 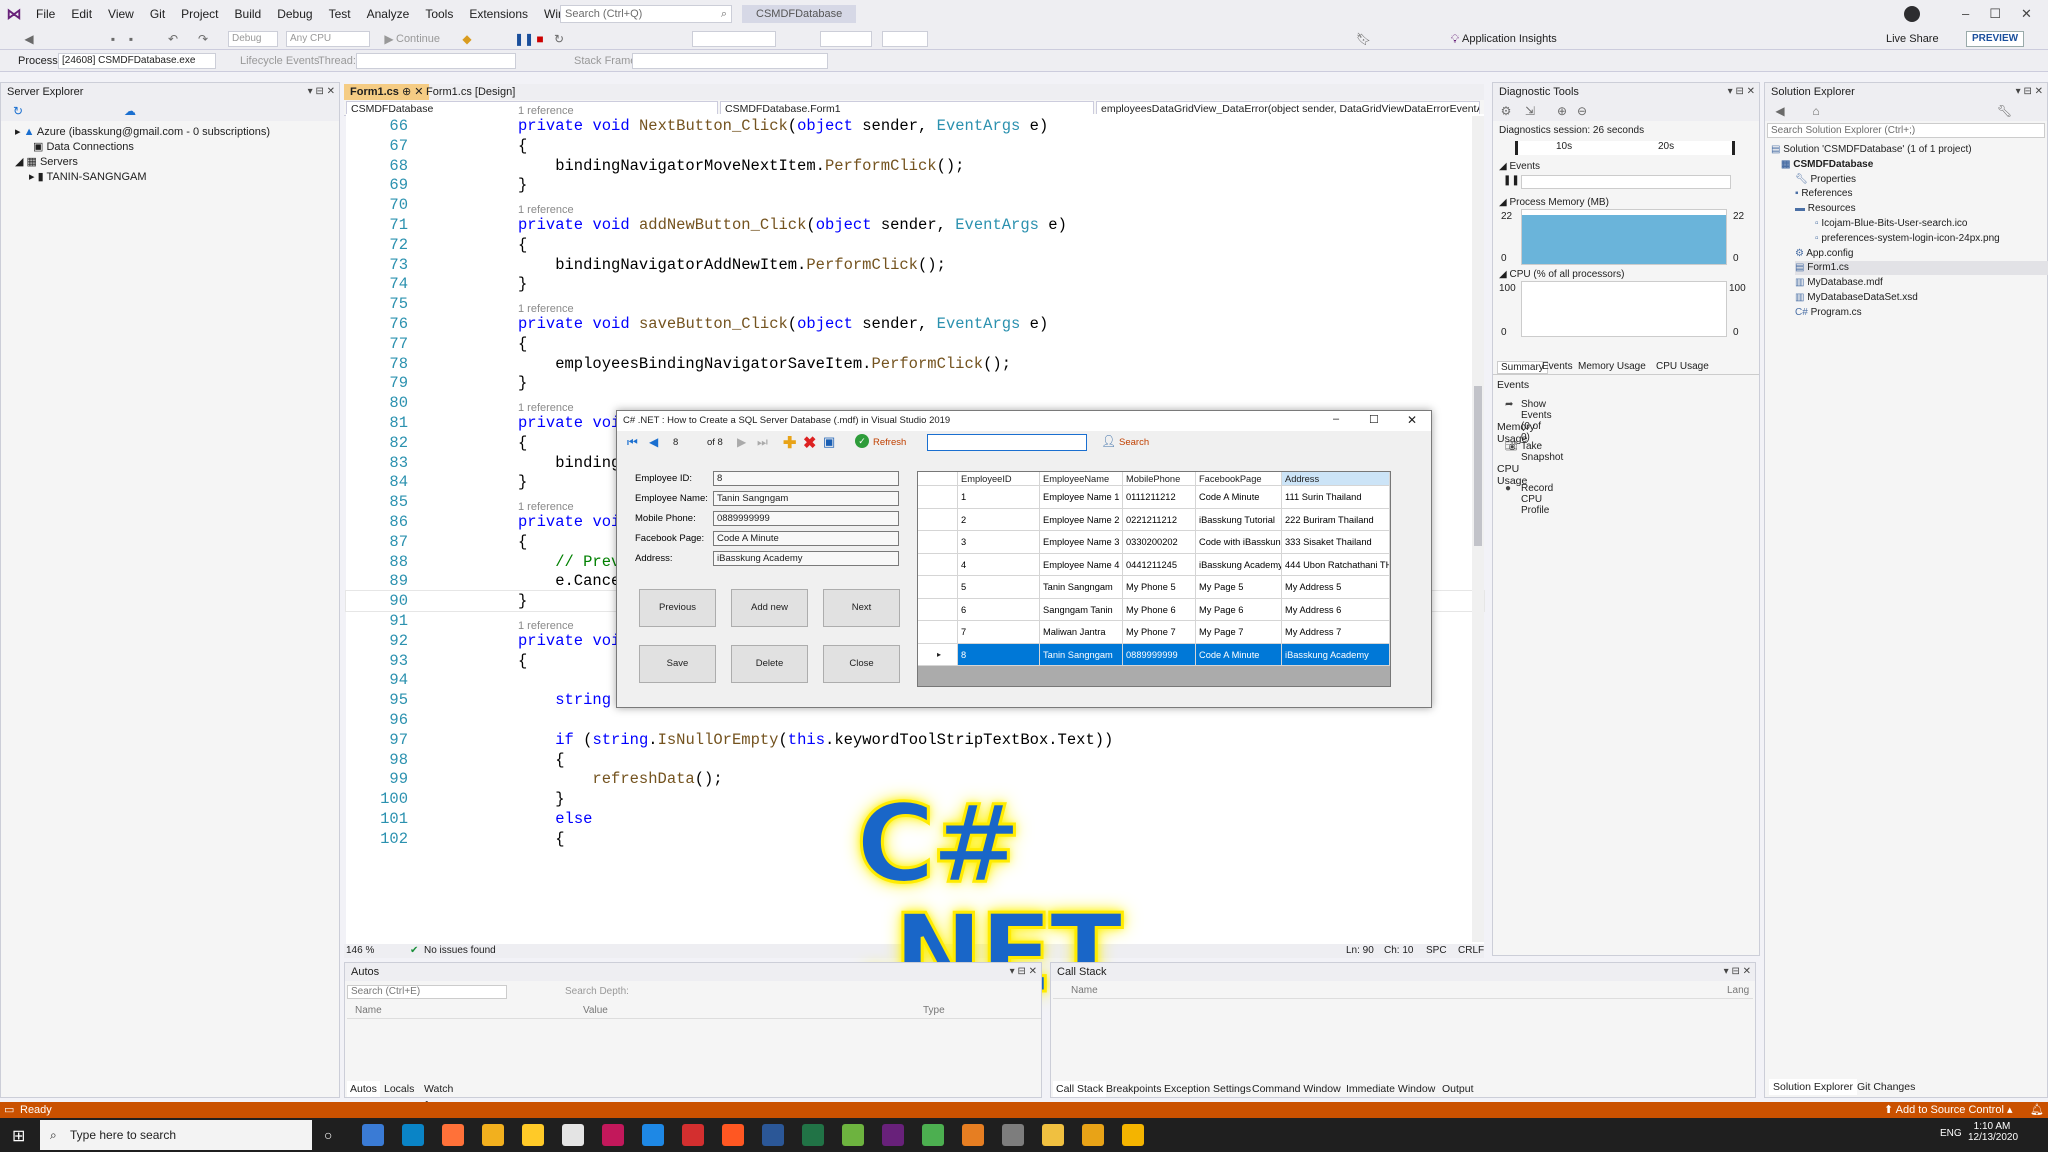 I want to click on field-input: iBasskung Academy, so click(x=806, y=558).